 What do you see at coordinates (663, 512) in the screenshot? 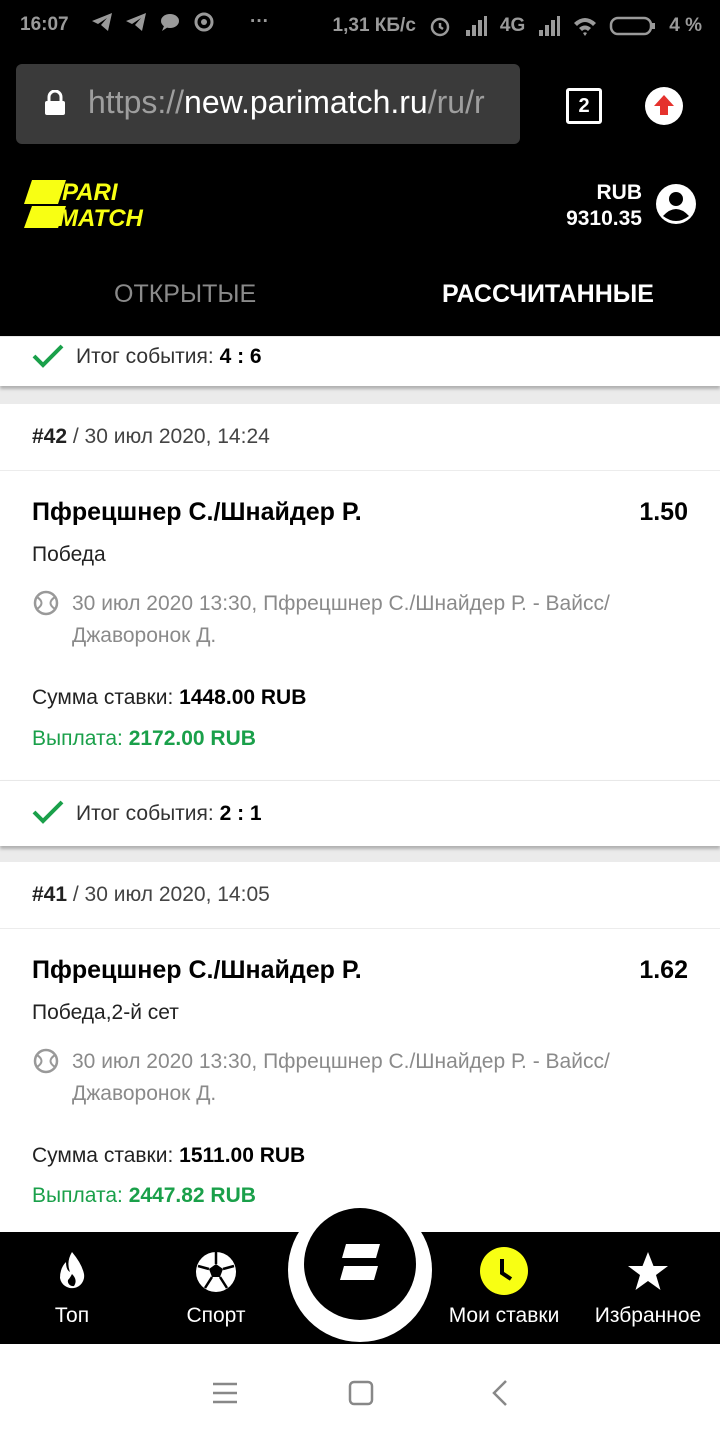
I see `bet-odds: 1.50` at bounding box center [663, 512].